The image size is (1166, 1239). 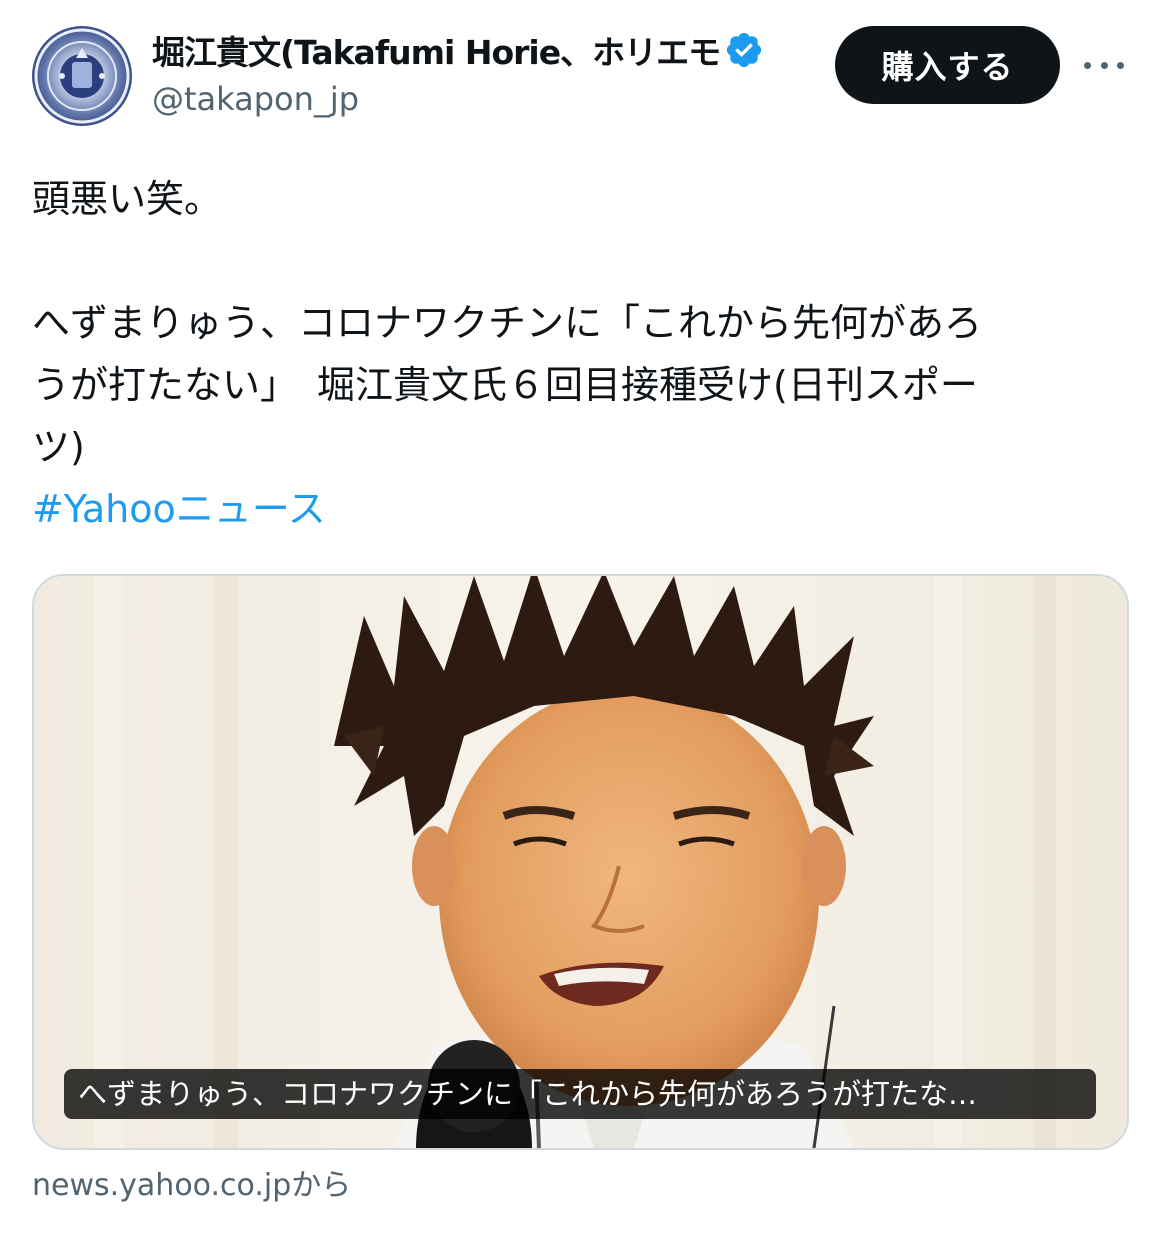 What do you see at coordinates (127, 199) in the screenshot?
I see `tweet-line: 頭悪い笑。` at bounding box center [127, 199].